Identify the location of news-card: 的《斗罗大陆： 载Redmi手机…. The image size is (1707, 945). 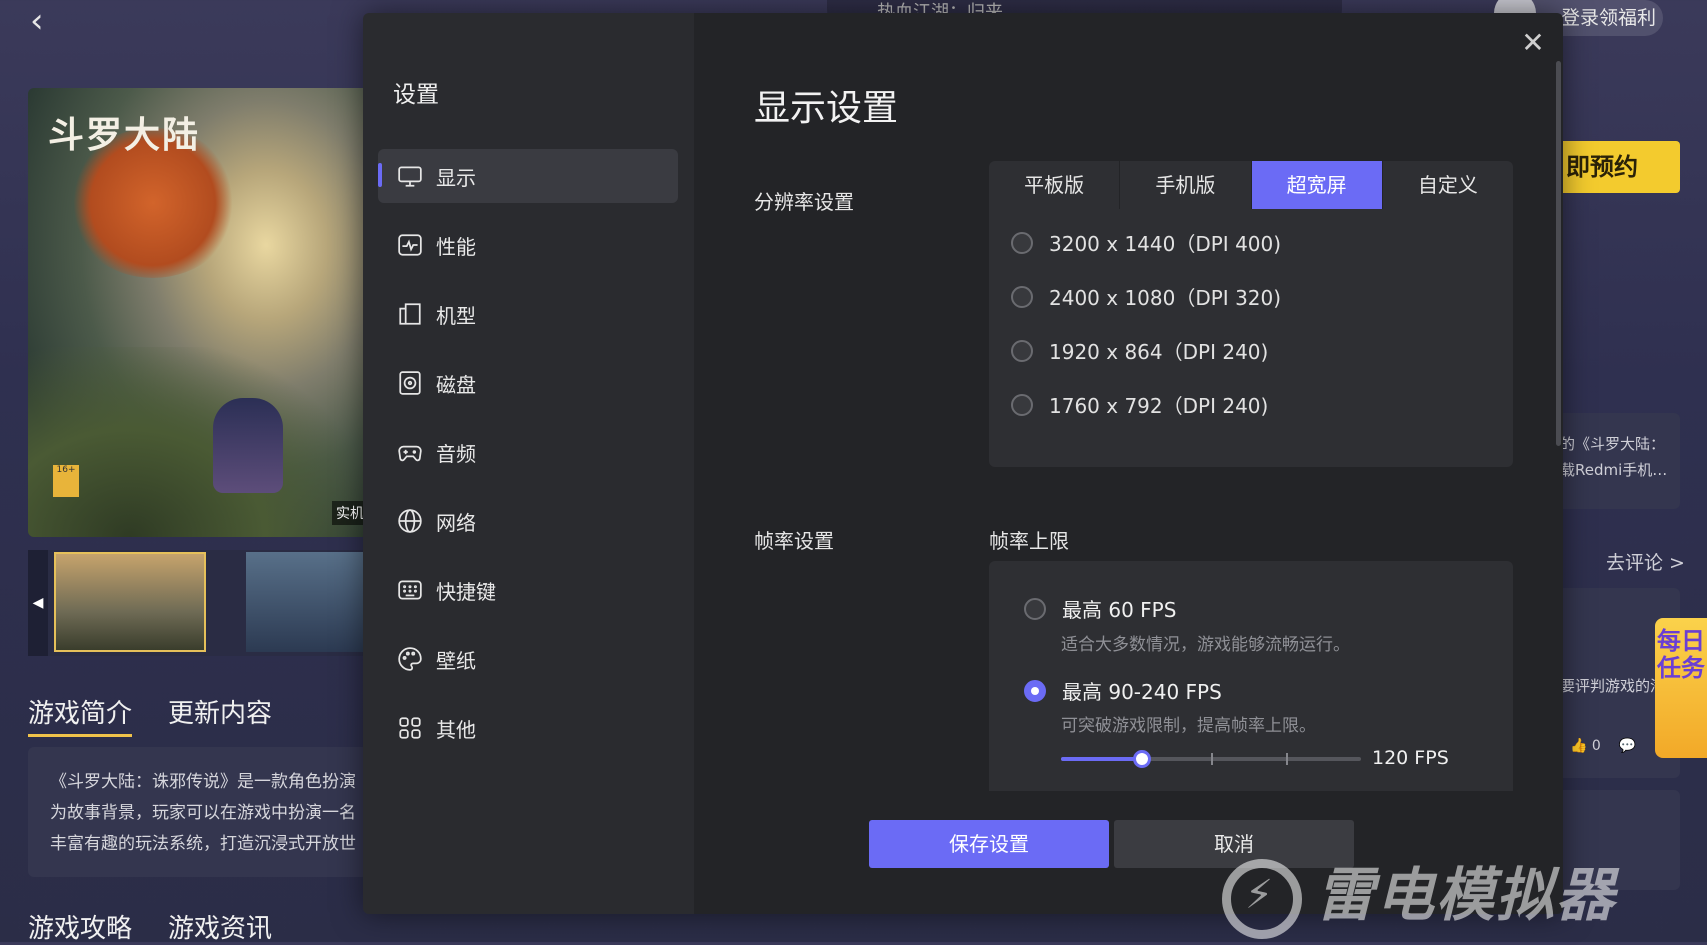
(1620, 461).